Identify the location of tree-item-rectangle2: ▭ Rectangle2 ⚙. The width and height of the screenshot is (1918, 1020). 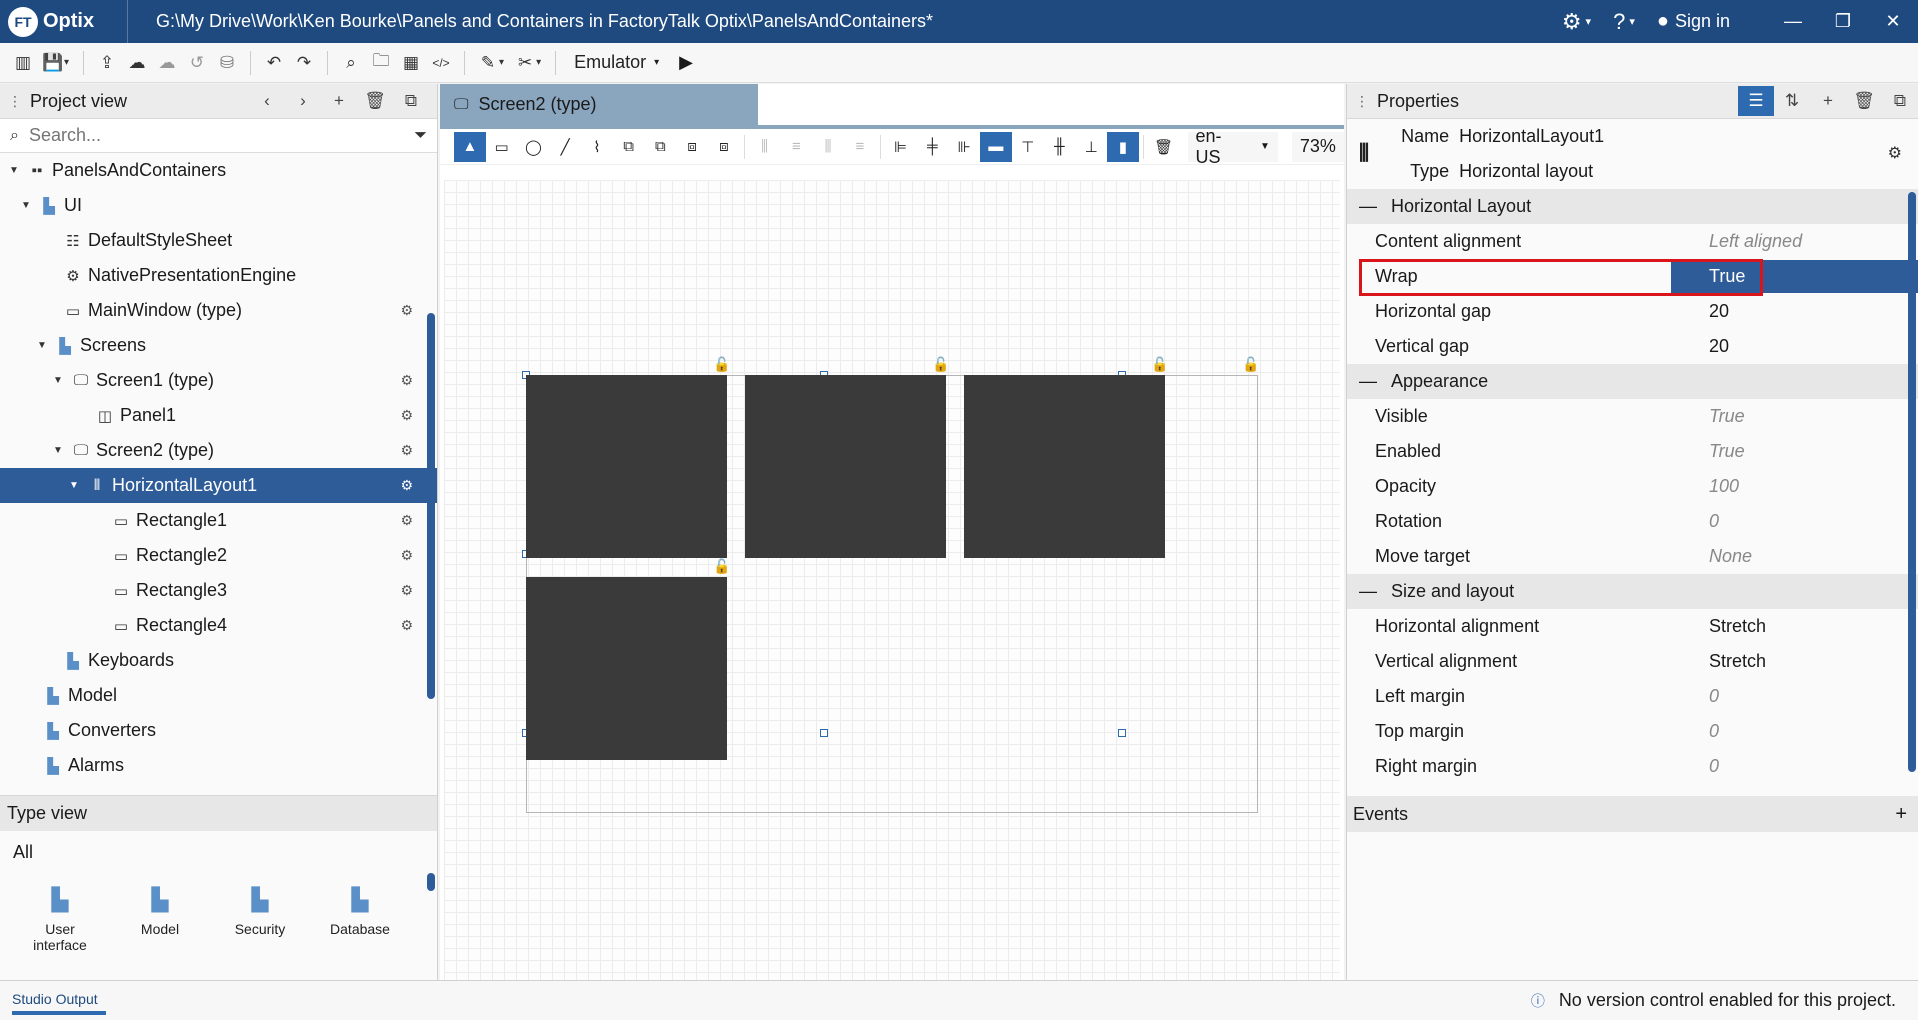
(218, 555).